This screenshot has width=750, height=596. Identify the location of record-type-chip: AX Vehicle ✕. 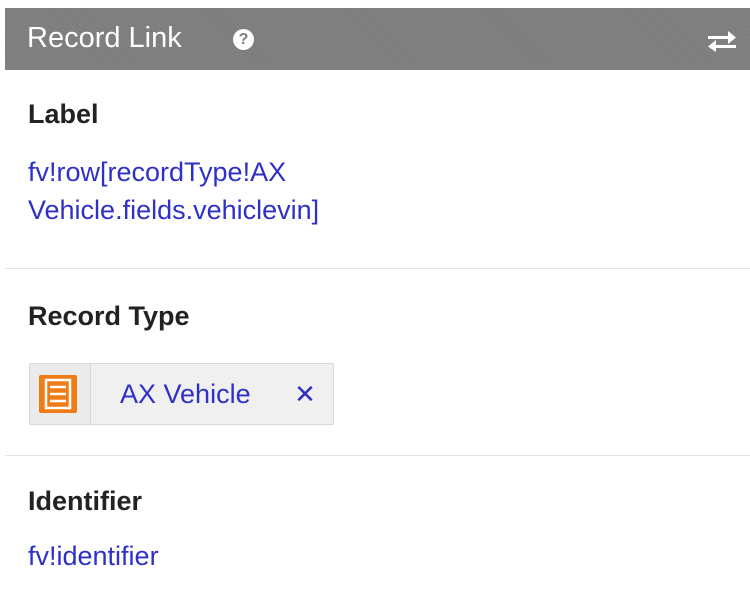
(181, 394).